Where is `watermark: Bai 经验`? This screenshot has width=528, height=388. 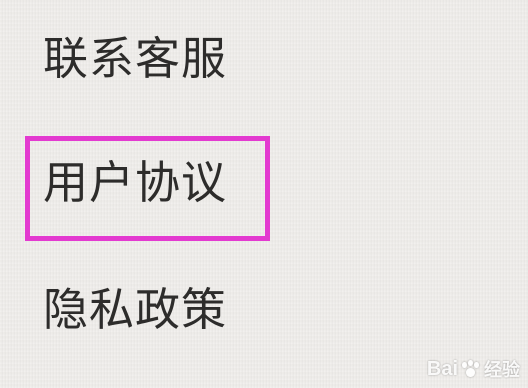 watermark: Bai 经验 is located at coordinates (473, 369).